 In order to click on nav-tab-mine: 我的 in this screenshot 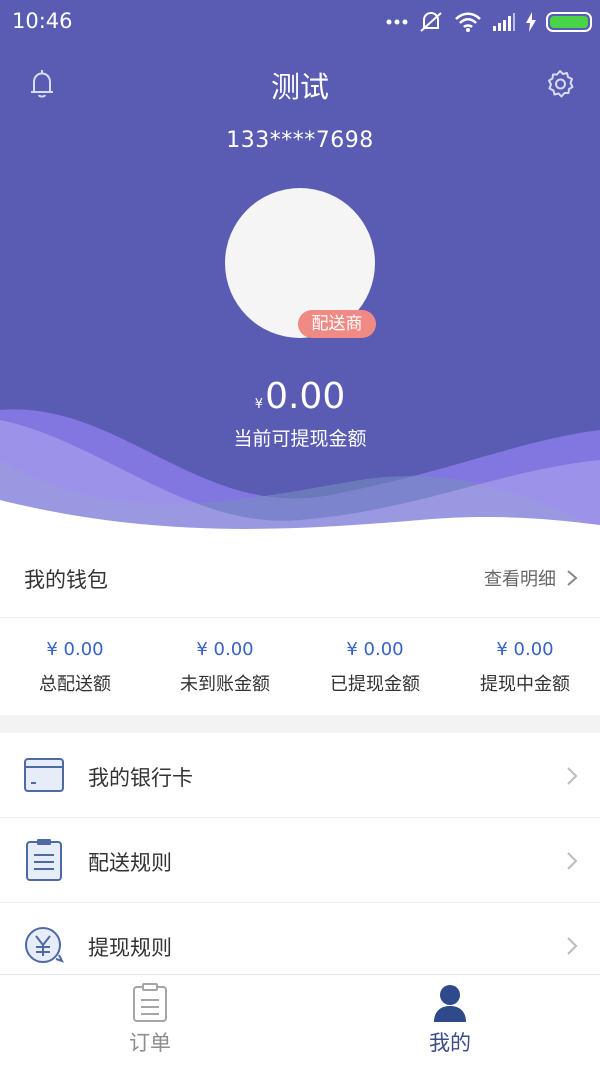, I will do `click(450, 1021)`.